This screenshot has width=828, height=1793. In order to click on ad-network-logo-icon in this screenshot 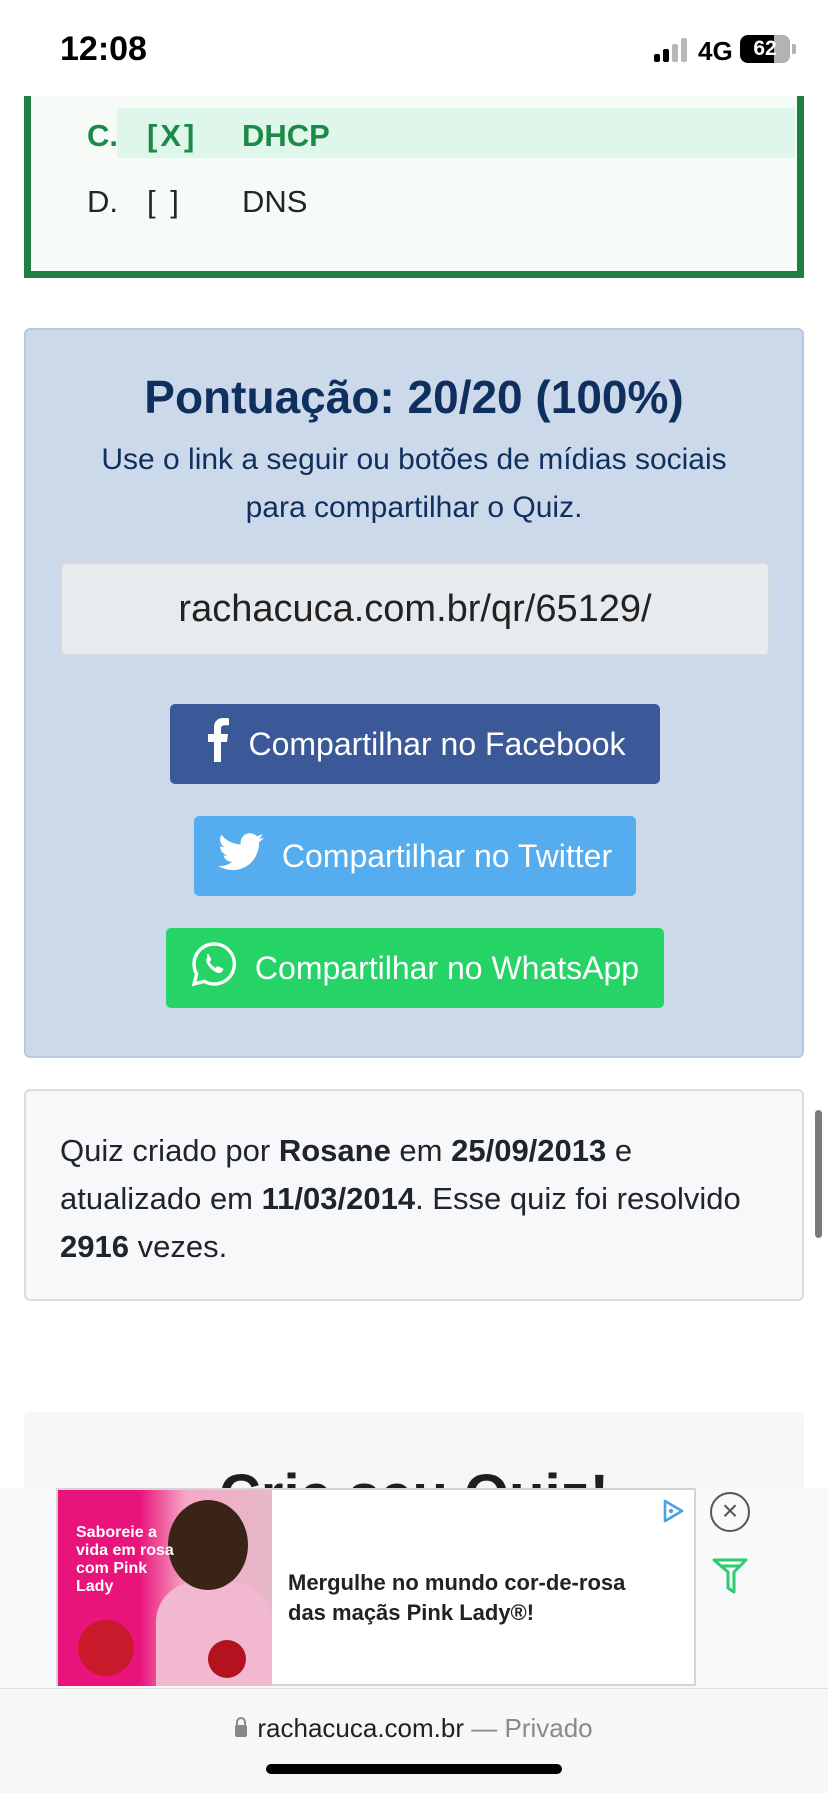, I will do `click(730, 1576)`.